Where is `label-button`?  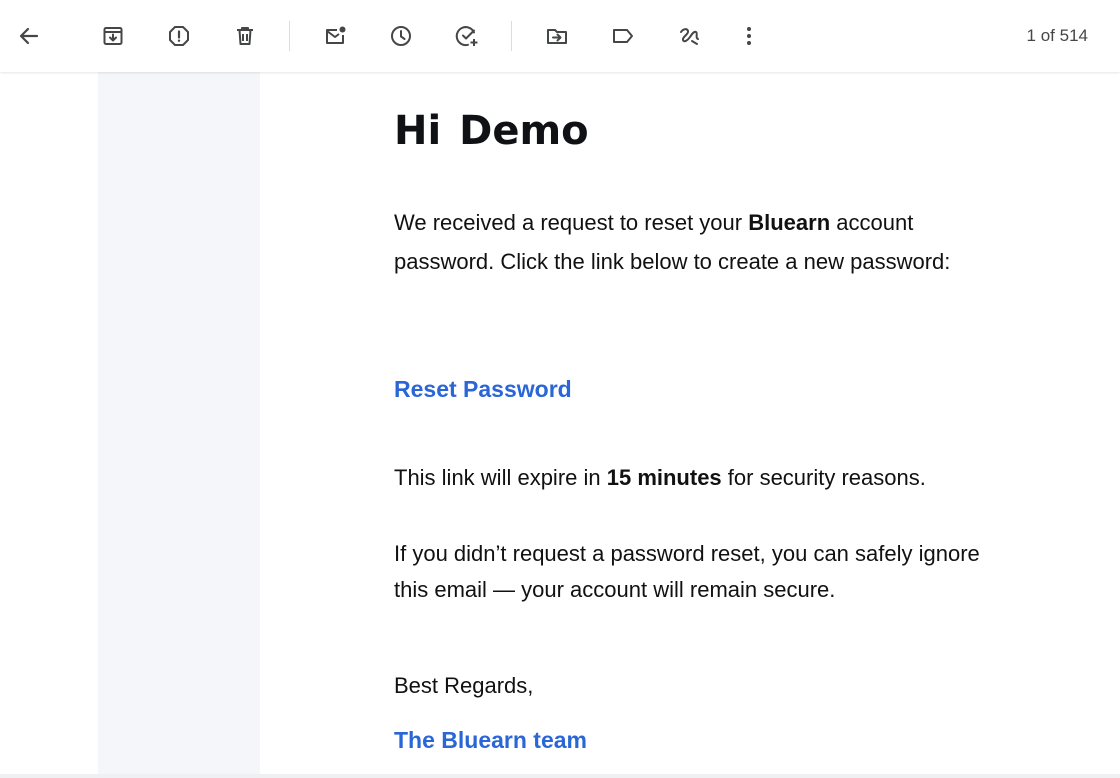
label-button is located at coordinates (623, 36).